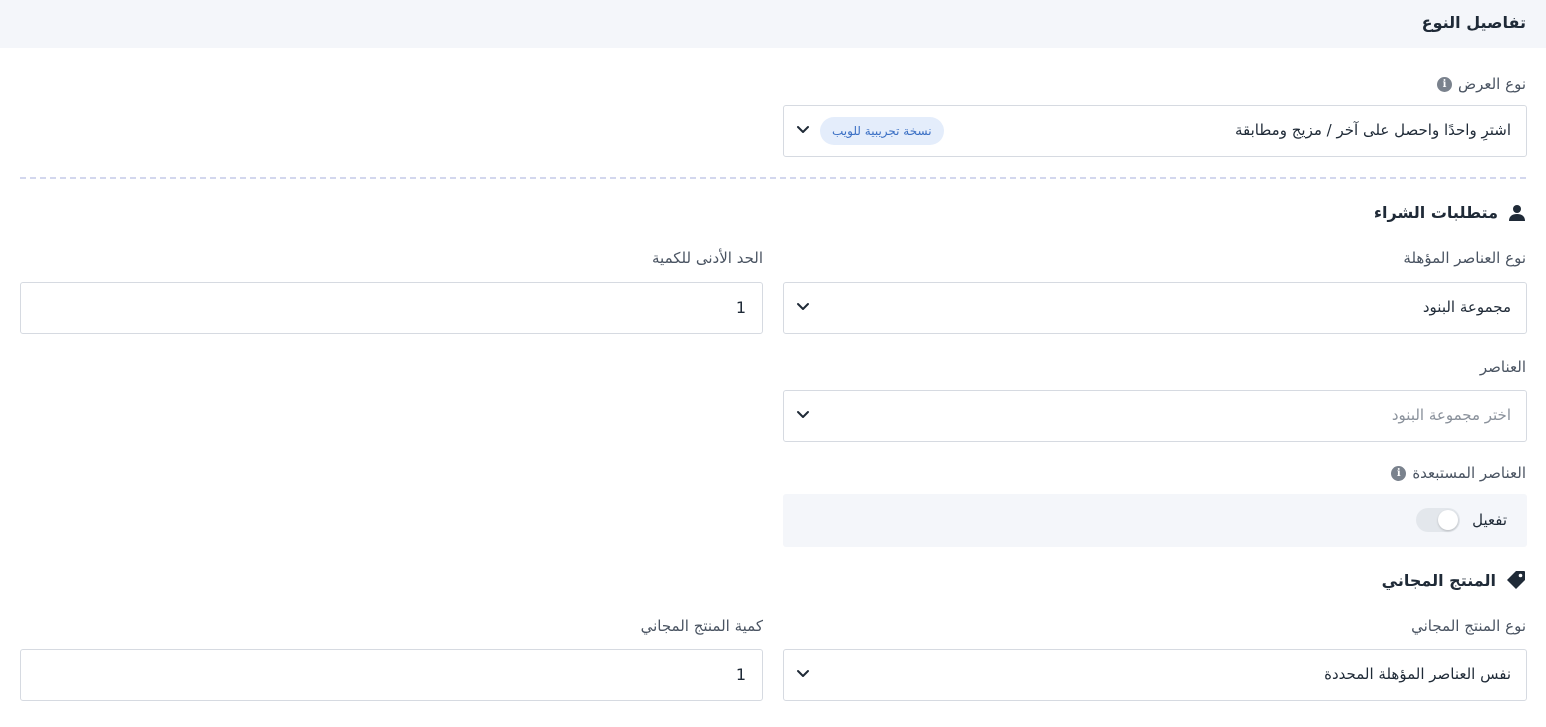 Image resolution: width=1546 pixels, height=727 pixels. I want to click on free-product-quantity-label: كمية المنتج المجاني, so click(701, 626).